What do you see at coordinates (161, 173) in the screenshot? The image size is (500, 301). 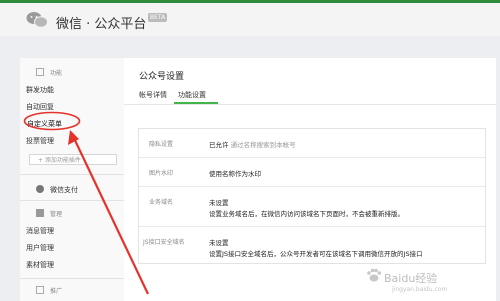 I see `watermark-label: 图片水印` at bounding box center [161, 173].